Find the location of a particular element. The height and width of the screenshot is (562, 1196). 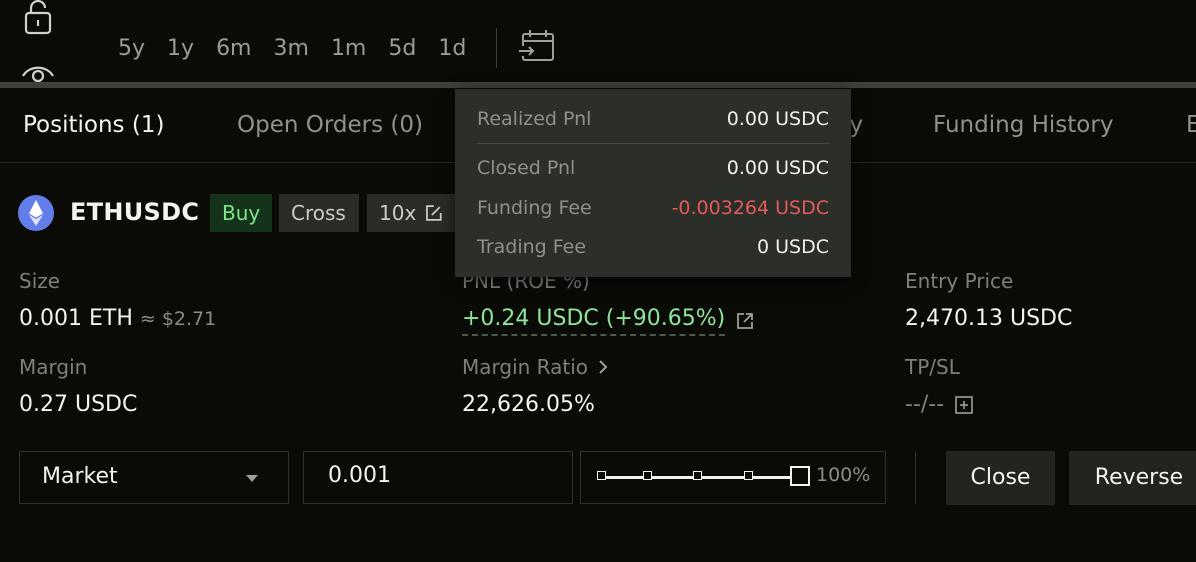

close-quantity-value: 0.001 is located at coordinates (359, 475).